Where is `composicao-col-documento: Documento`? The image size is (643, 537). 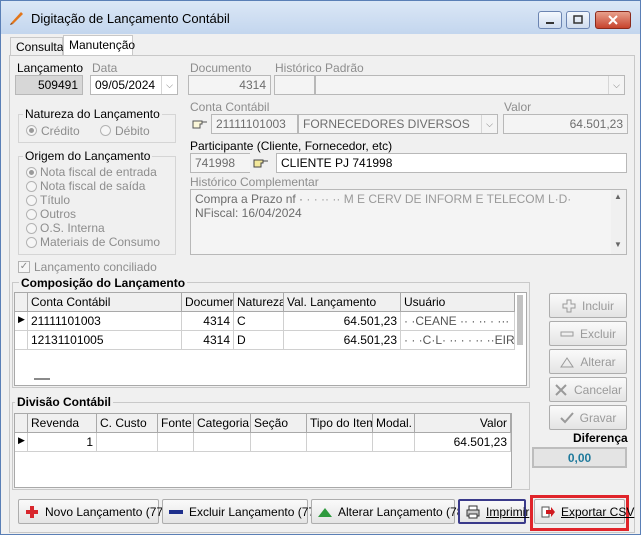
composicao-col-documento: Documento is located at coordinates (208, 302).